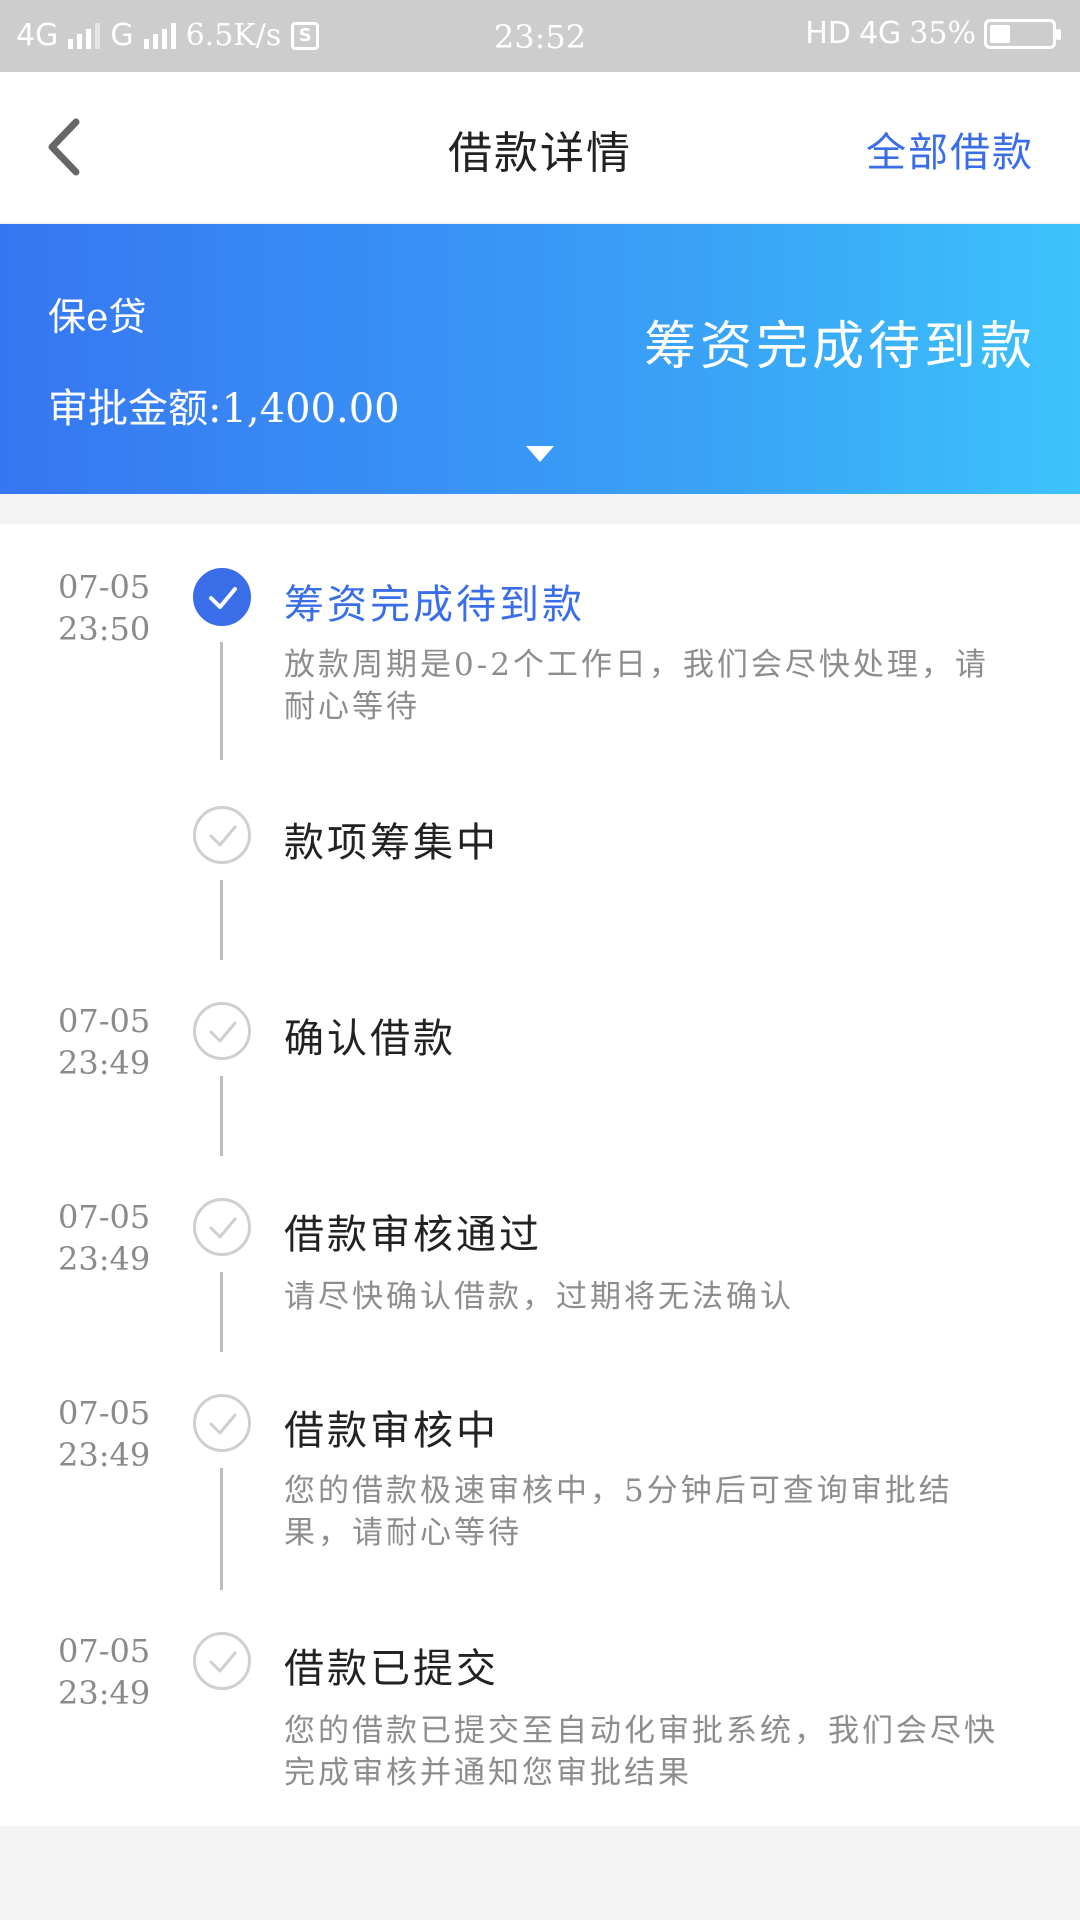 This screenshot has width=1080, height=1920. What do you see at coordinates (636, 686) in the screenshot?
I see `step-description: 放款周期是0-2个工作日，我们会尽快处理，请耐心等待` at bounding box center [636, 686].